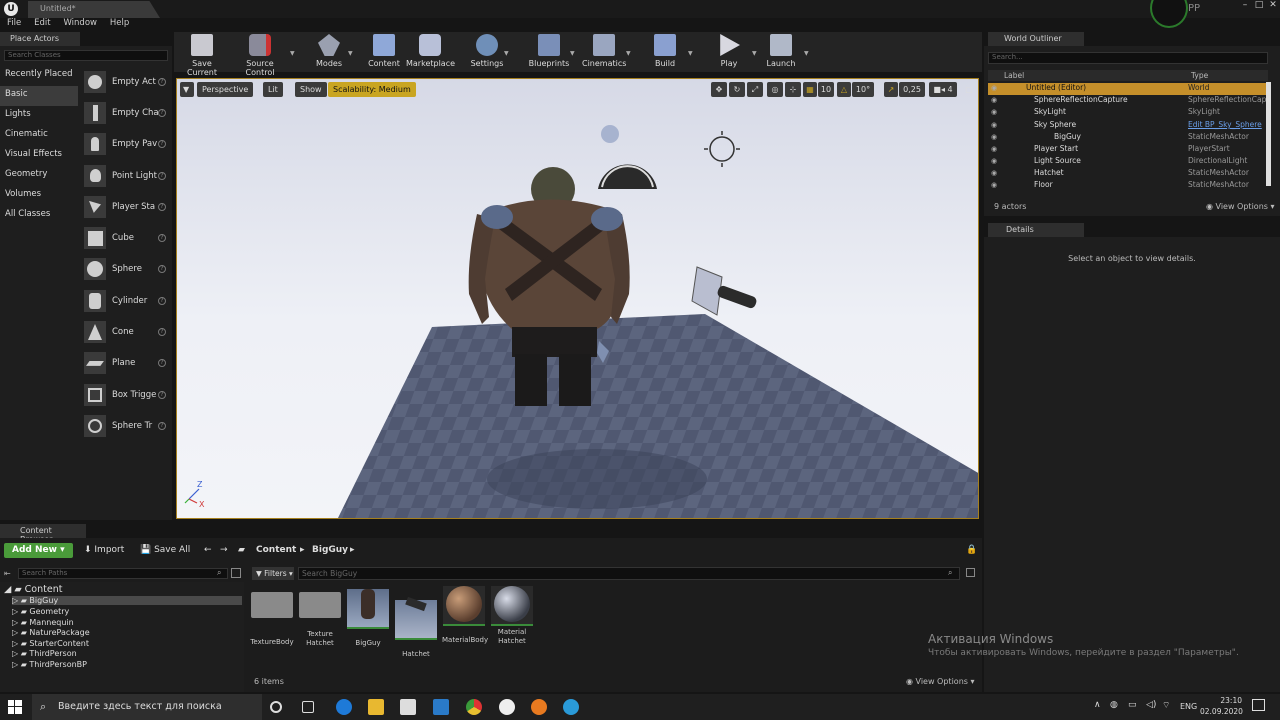 This screenshot has width=1280, height=720. Describe the element at coordinates (729, 51) in the screenshot. I see `play-button: Play` at that location.